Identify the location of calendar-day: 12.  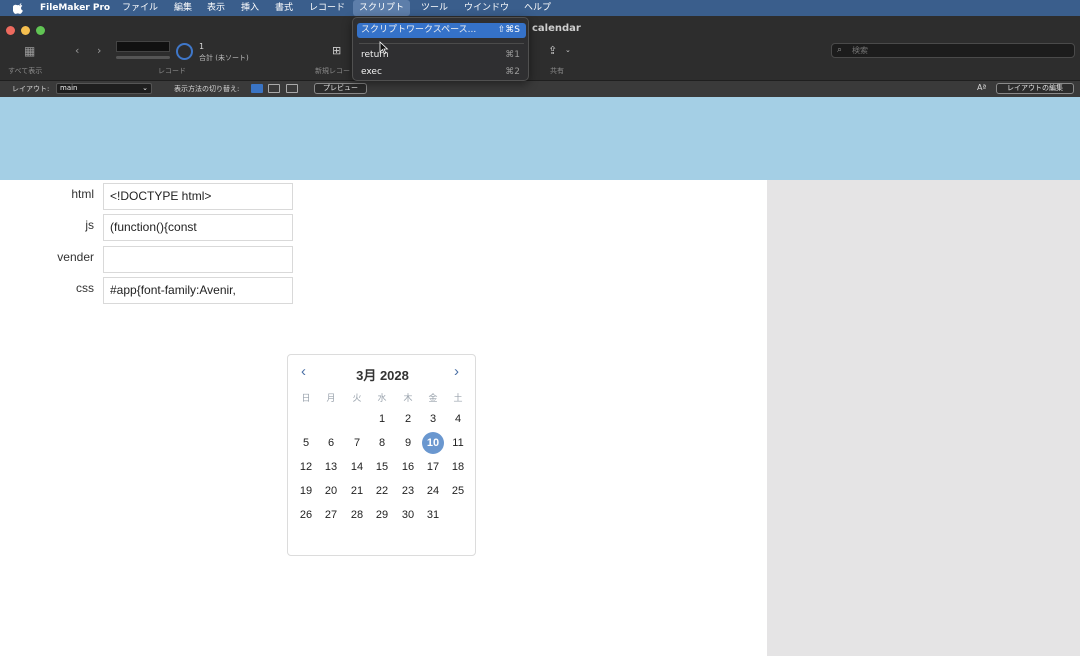
(306, 467).